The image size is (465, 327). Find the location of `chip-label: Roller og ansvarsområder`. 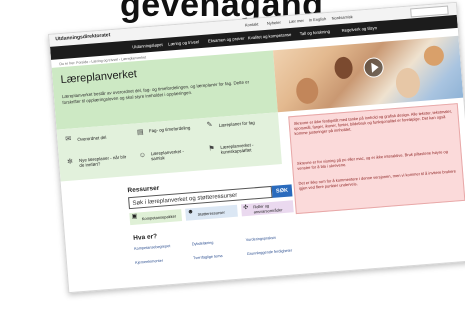

chip-label: Roller og ansvarsområder is located at coordinates (268, 209).